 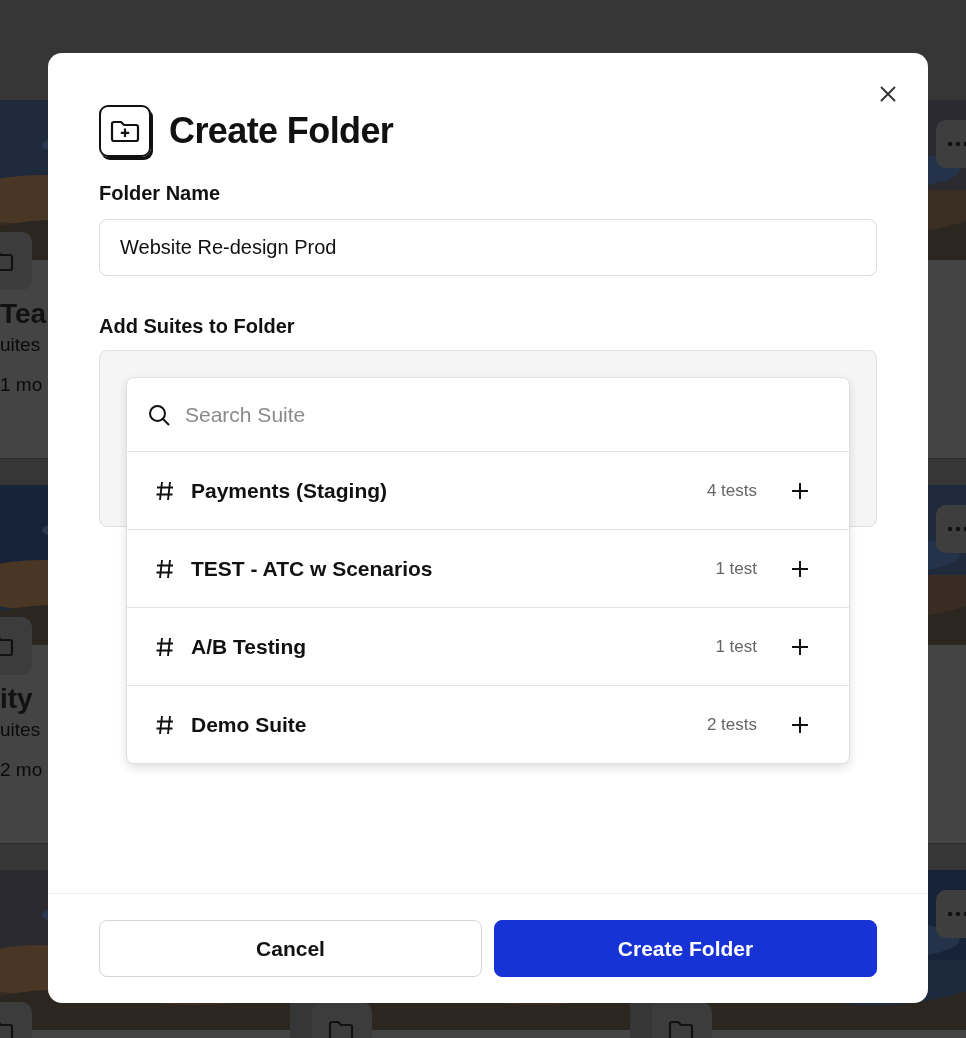 I want to click on folder-name-field: Website Re-design Prod, so click(x=488, y=247).